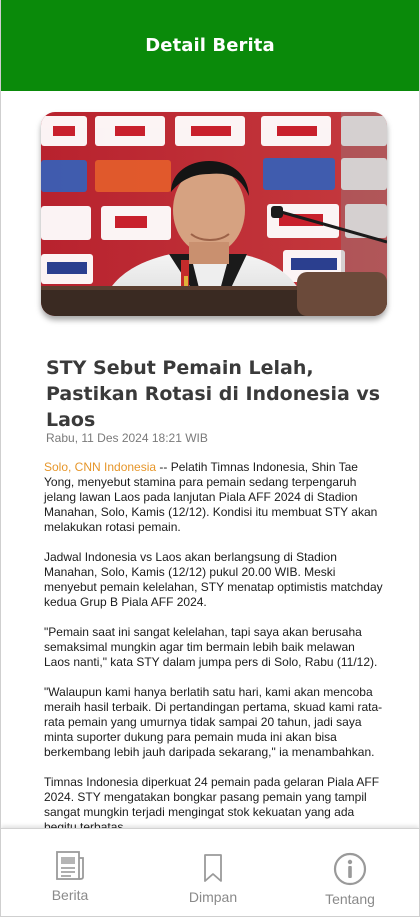  Describe the element at coordinates (100, 467) in the screenshot. I see `article-source: Solo, CNN Indonesia` at that location.